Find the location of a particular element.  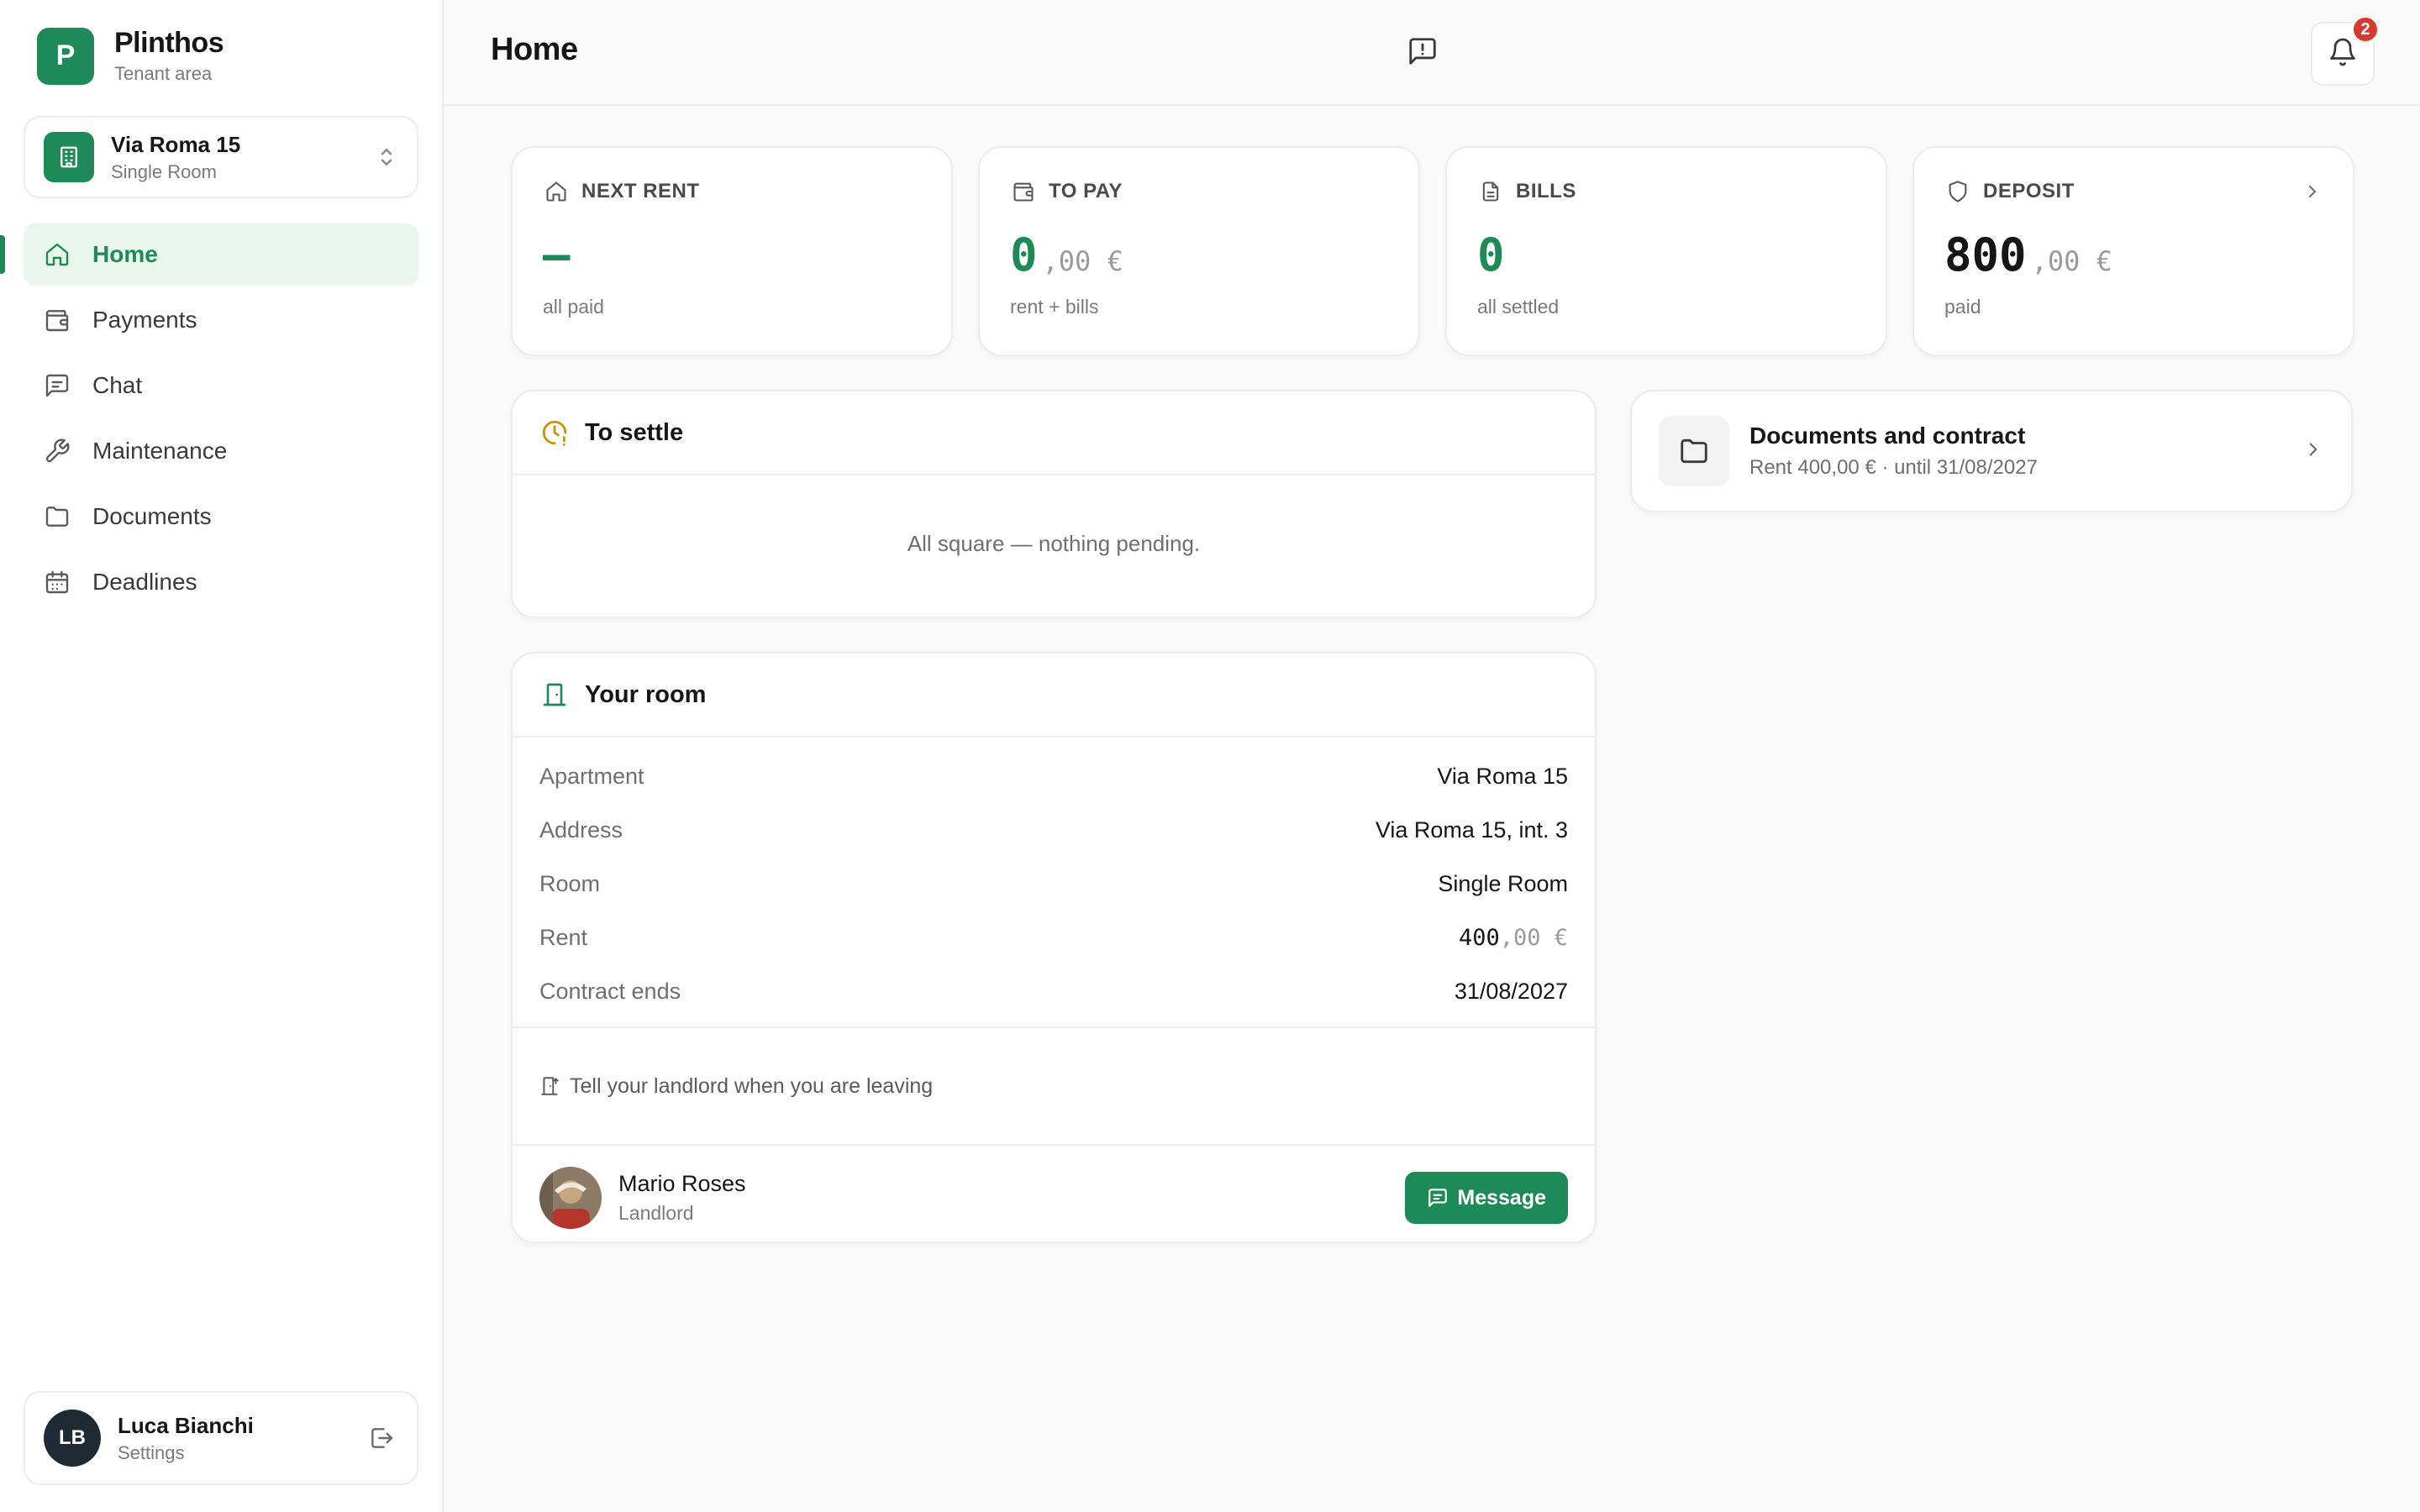

sidebar-item-deadlines: Deadlines is located at coordinates (221, 582).